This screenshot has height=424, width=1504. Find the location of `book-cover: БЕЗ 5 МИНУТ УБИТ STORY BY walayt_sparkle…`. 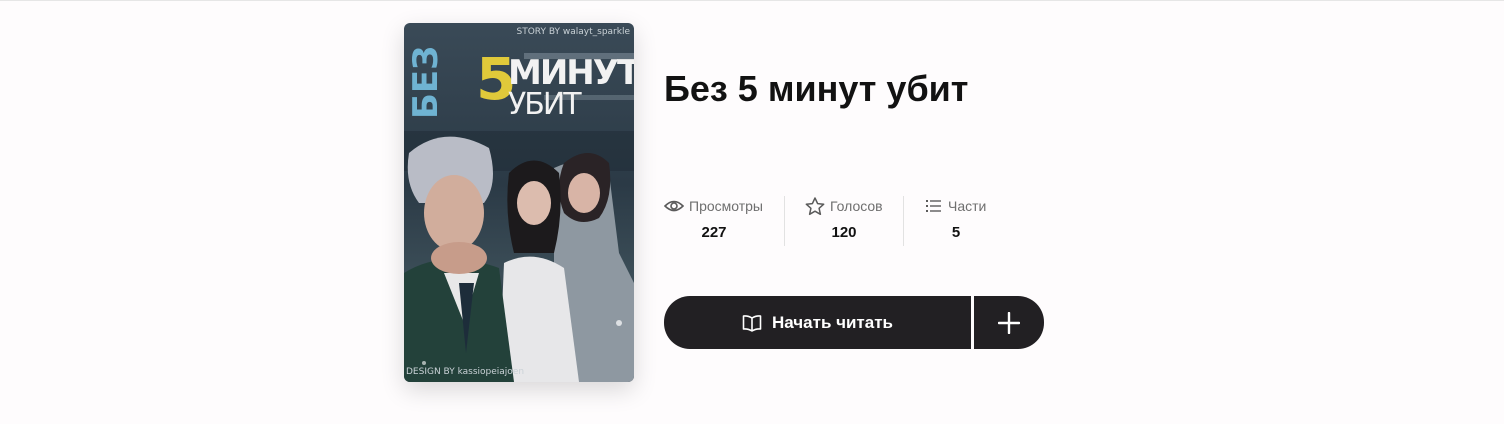

book-cover: БЕЗ 5 МИНУТ УБИТ STORY BY walayt_sparkle… is located at coordinates (519, 202).